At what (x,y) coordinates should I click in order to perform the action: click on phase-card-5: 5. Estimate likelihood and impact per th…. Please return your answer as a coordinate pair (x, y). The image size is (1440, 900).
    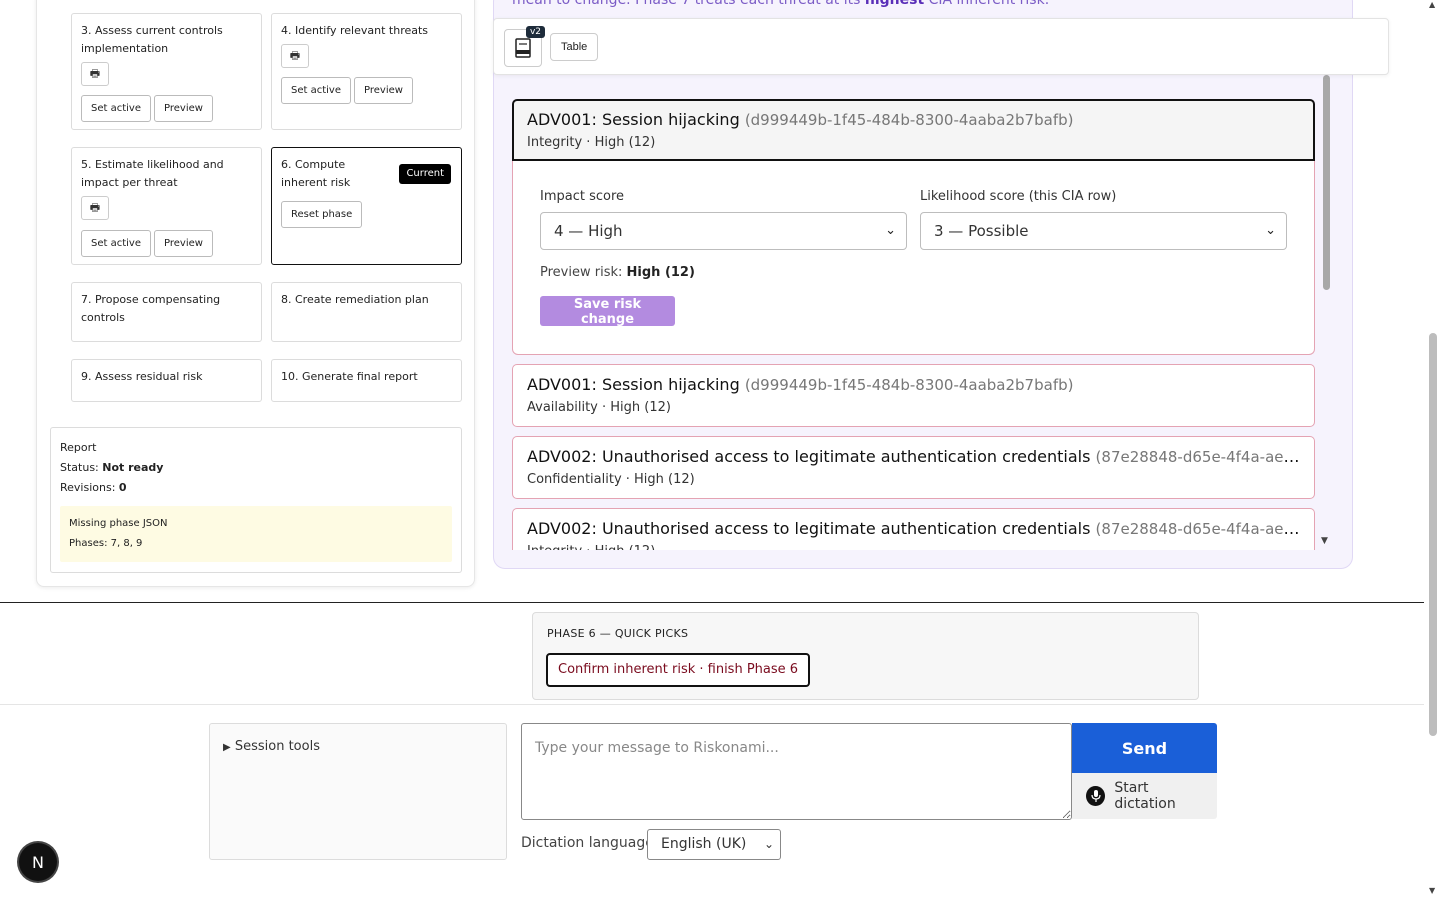
    Looking at the image, I should click on (166, 206).